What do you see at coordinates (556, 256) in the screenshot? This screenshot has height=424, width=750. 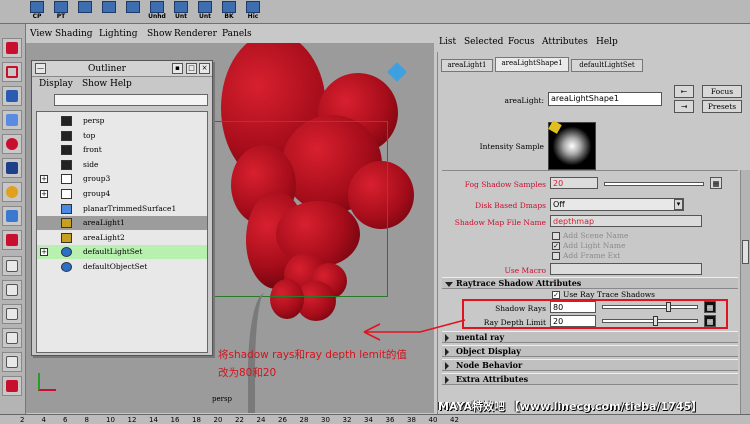 I see `add-frame-ext-checkbox` at bounding box center [556, 256].